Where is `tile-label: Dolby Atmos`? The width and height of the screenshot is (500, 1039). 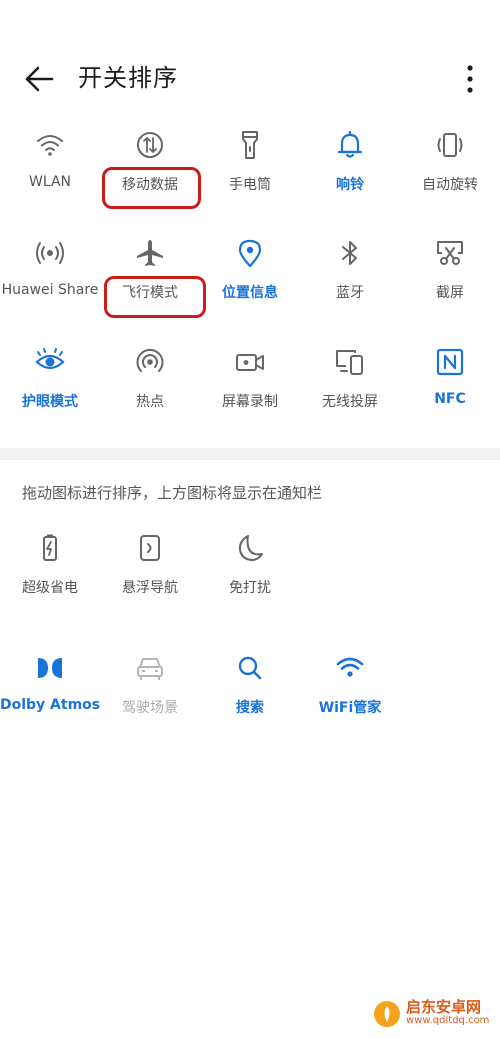 tile-label: Dolby Atmos is located at coordinates (50, 705).